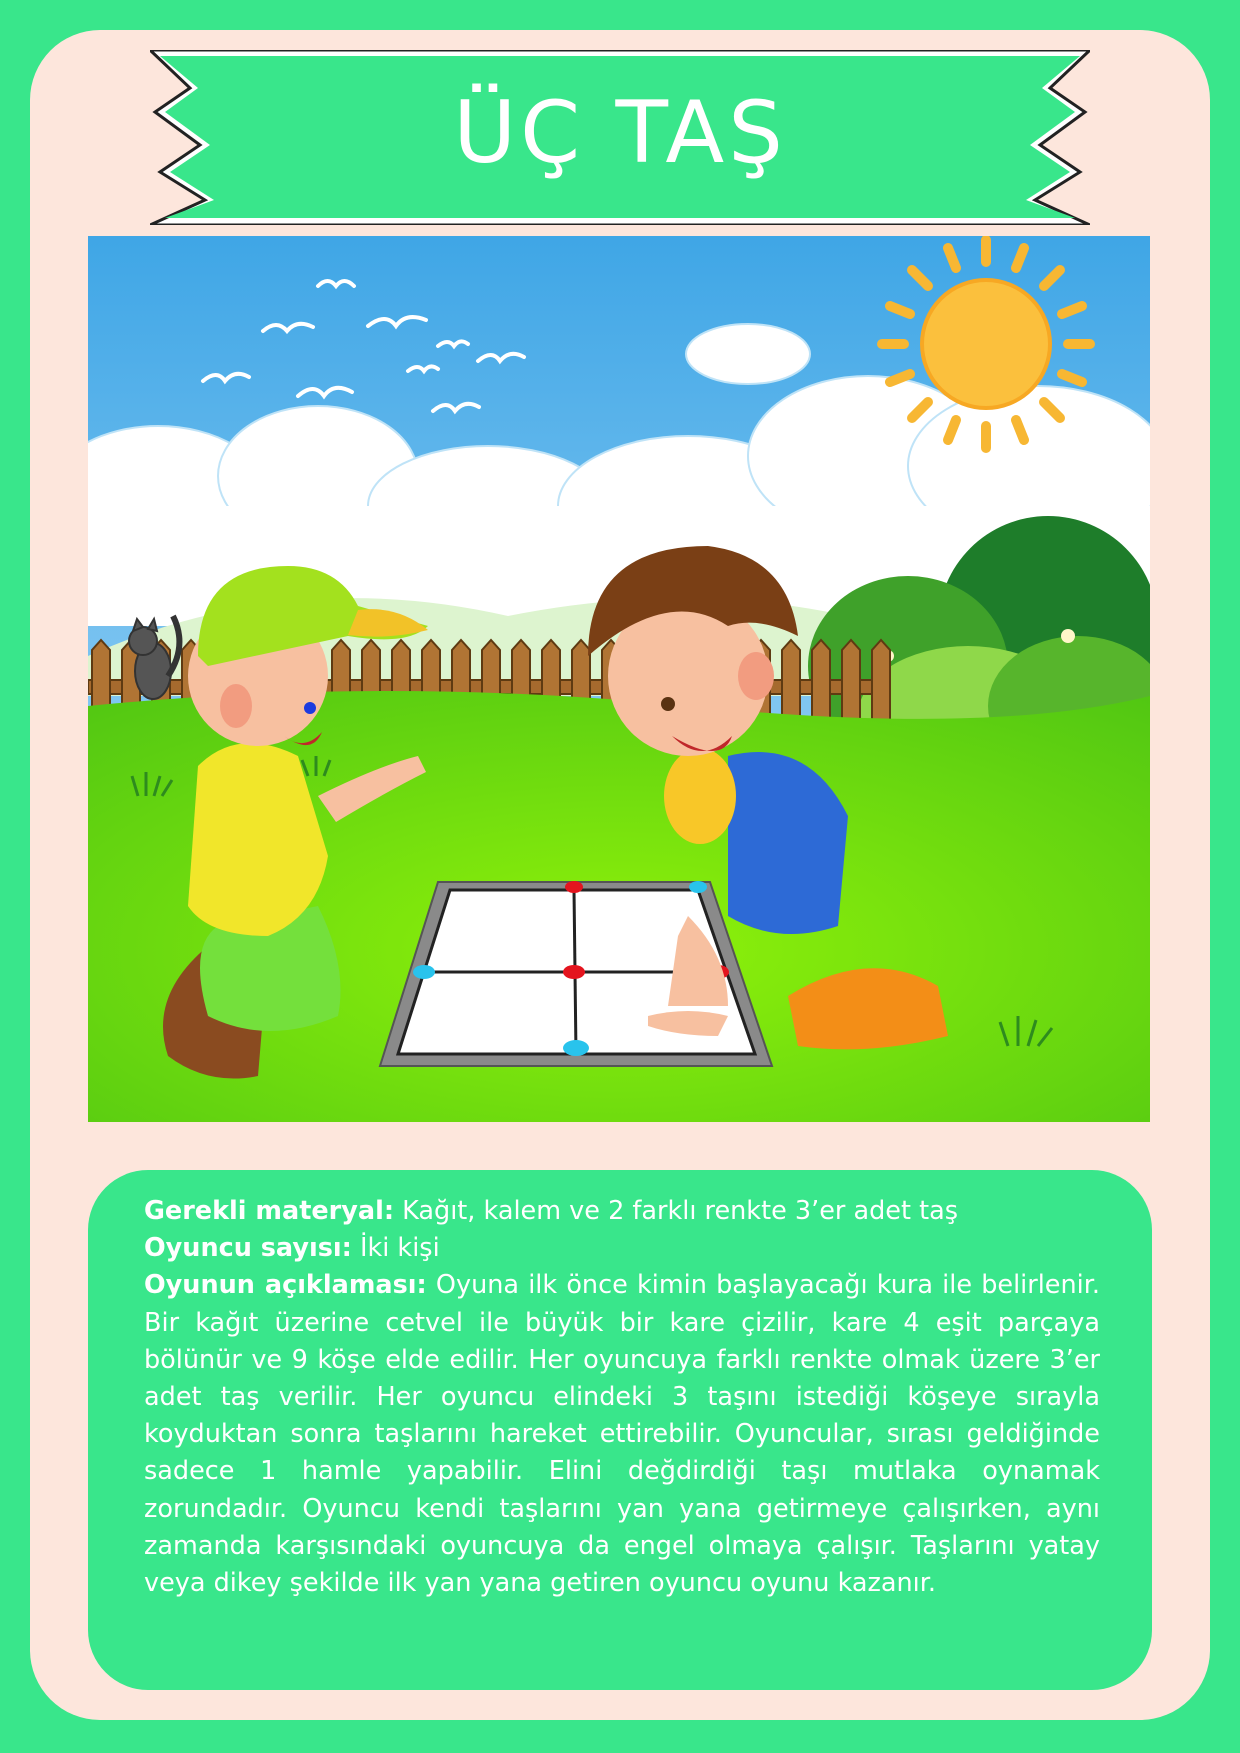  I want to click on players-value: İki kişi, so click(395, 1248).